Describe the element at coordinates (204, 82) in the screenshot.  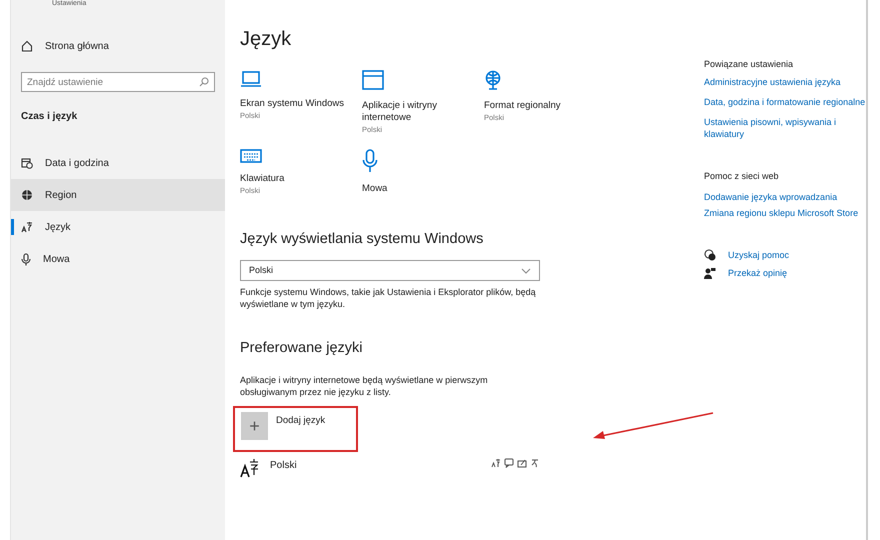
I see `search-icon` at that location.